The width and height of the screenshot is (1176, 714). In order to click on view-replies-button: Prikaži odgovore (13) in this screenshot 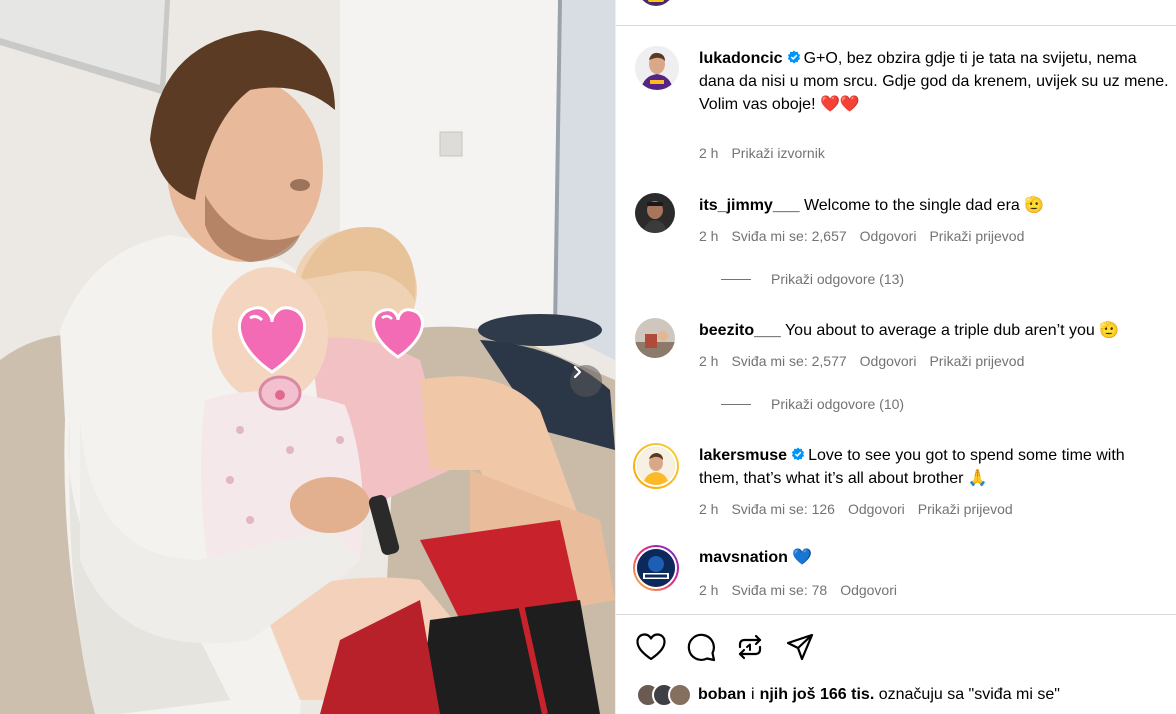, I will do `click(812, 279)`.